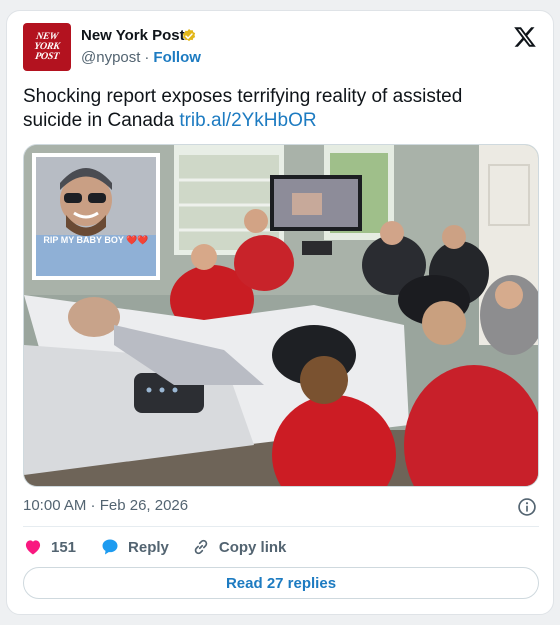  Describe the element at coordinates (110, 547) in the screenshot. I see `reply-bubble-icon` at that location.